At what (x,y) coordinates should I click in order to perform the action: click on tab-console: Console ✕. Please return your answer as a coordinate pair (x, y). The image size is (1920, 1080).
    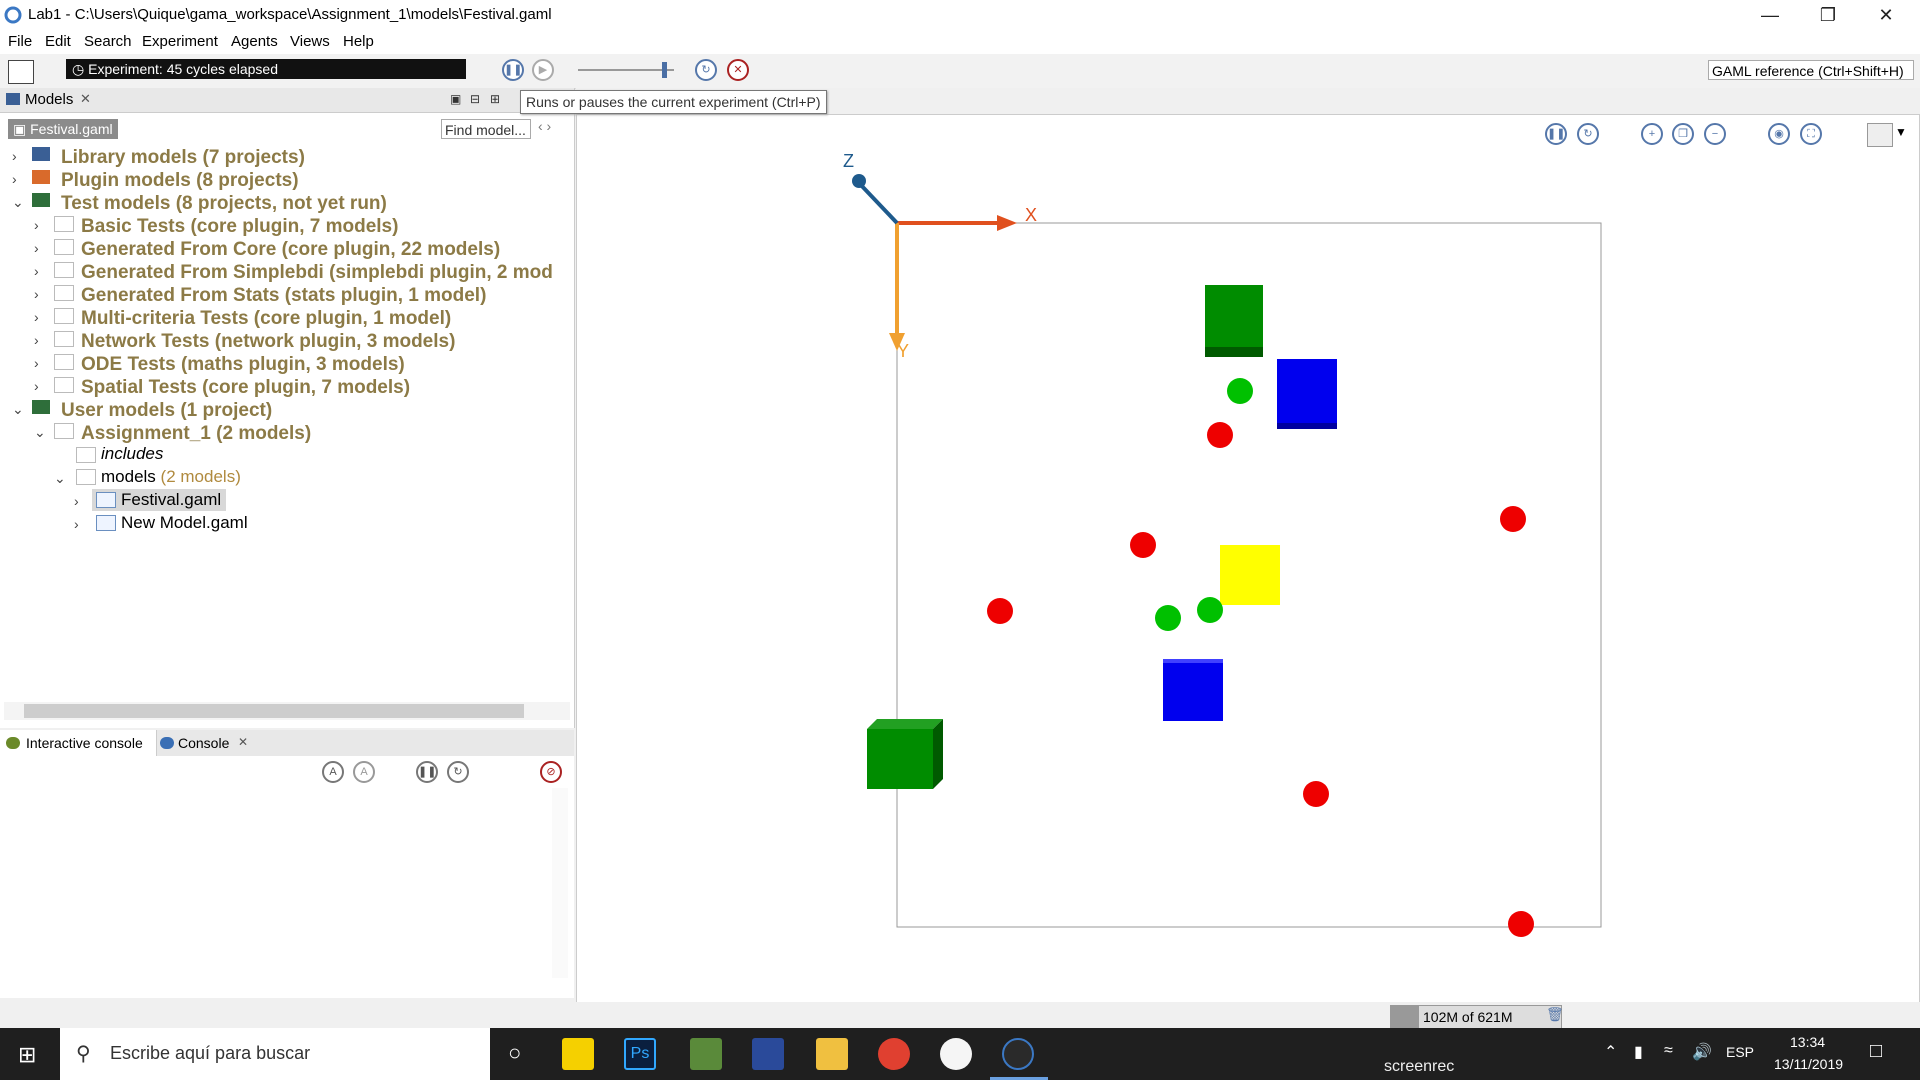
    Looking at the image, I should click on (210, 743).